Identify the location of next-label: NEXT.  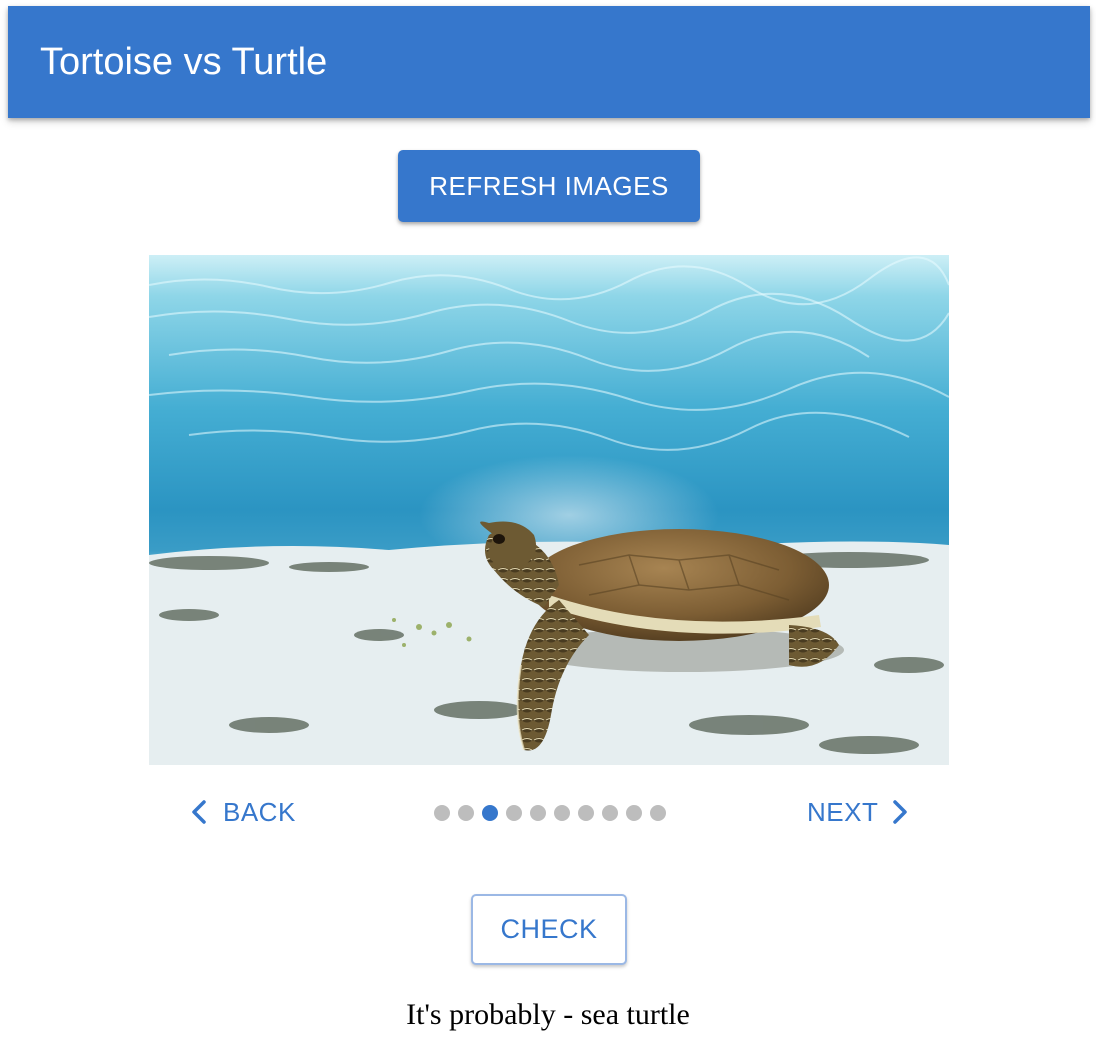
(843, 811).